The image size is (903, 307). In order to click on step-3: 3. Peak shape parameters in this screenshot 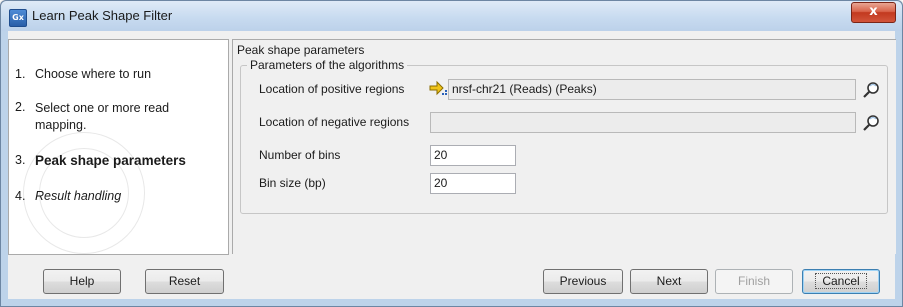, I will do `click(110, 160)`.